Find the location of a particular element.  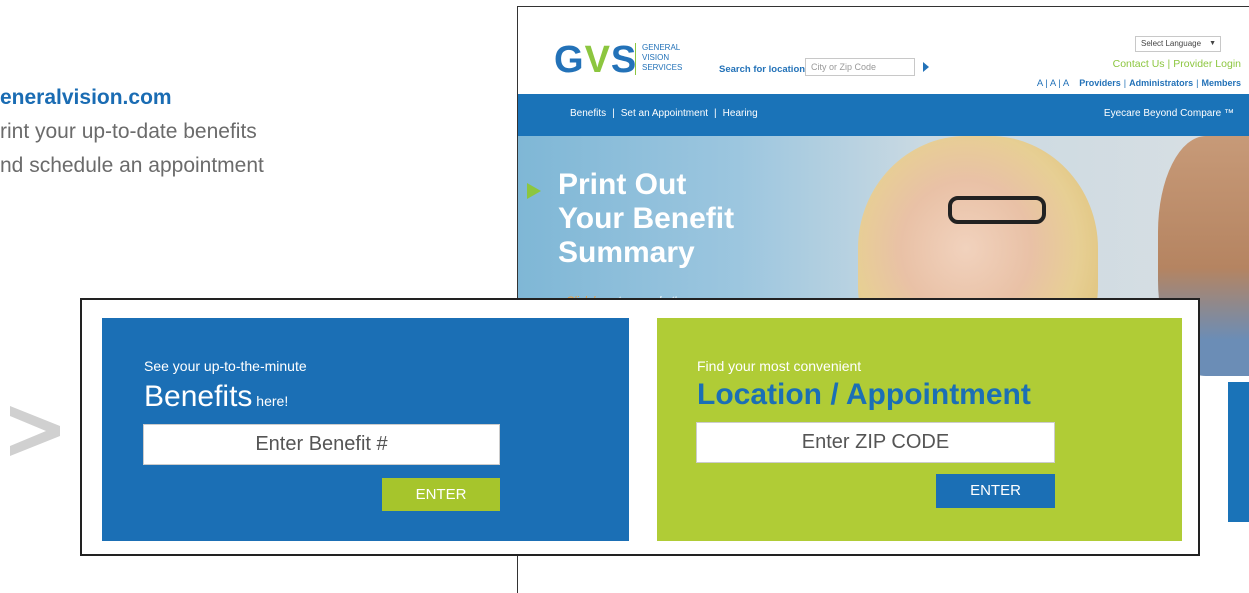

provider-login-link: Provider Login is located at coordinates (1207, 64).